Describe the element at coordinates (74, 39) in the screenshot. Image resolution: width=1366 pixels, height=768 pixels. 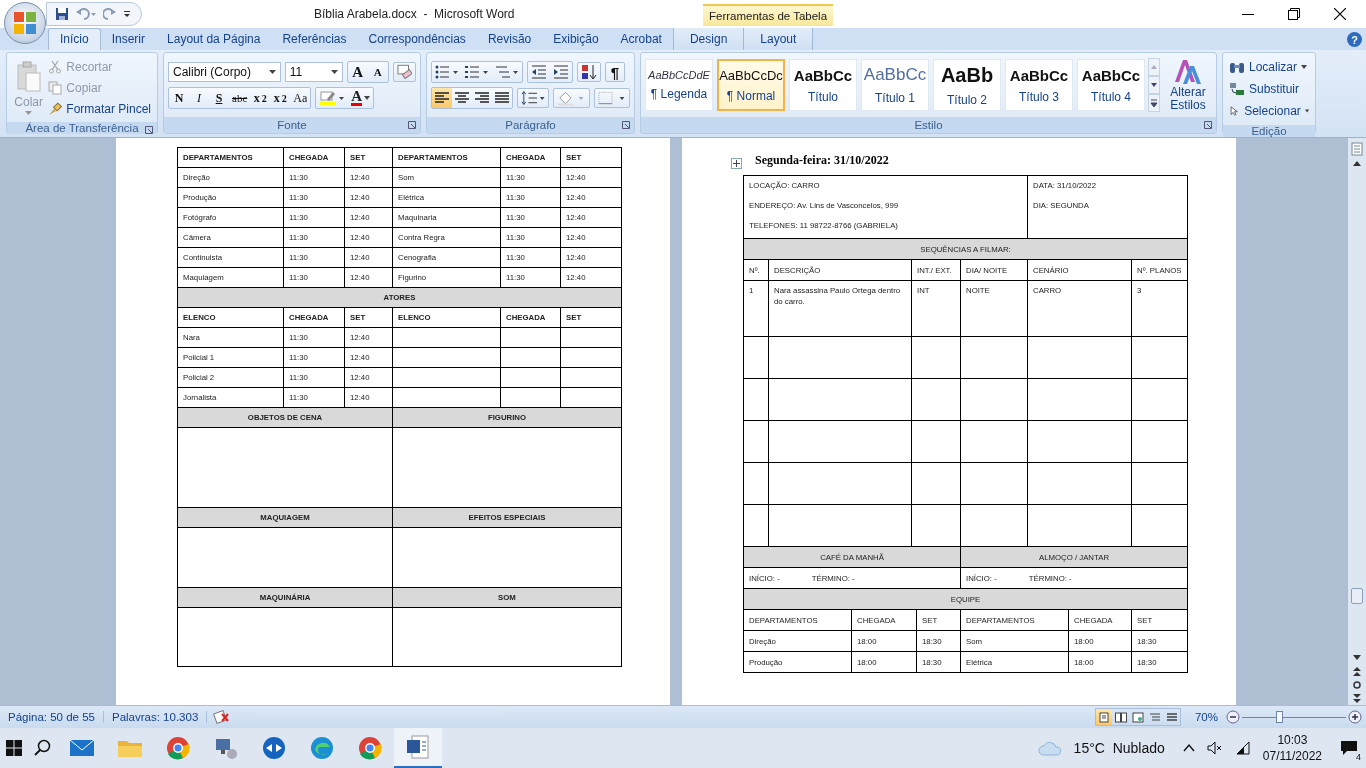
I see `ribbon-tab: Início` at that location.